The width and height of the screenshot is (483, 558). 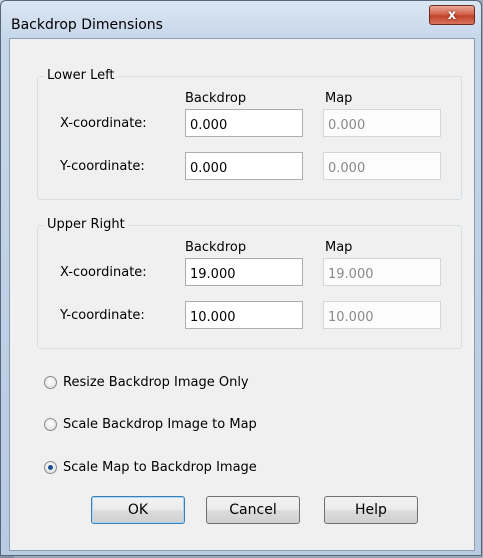 What do you see at coordinates (371, 510) in the screenshot?
I see `help-button: Help` at bounding box center [371, 510].